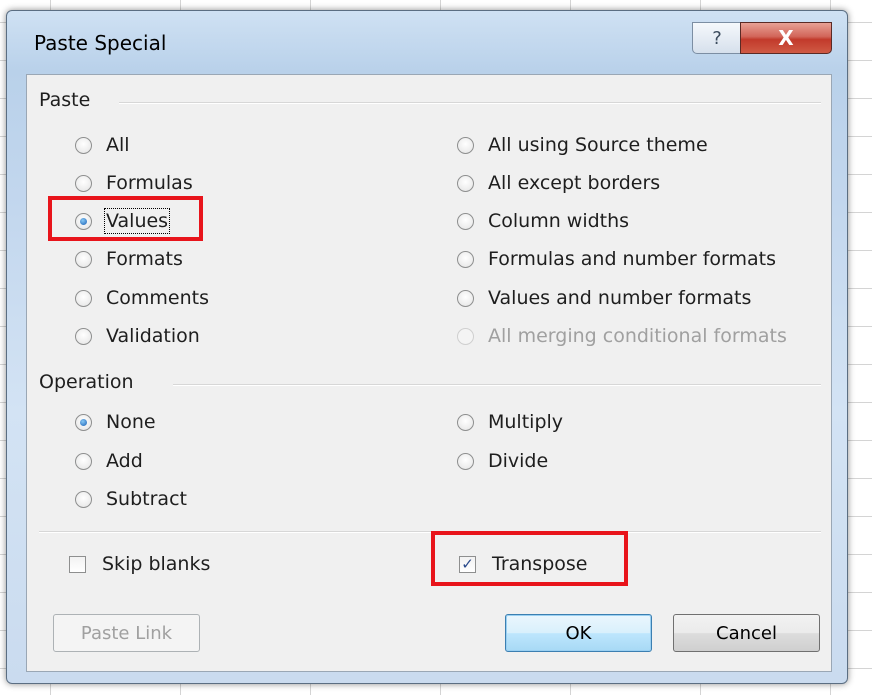  Describe the element at coordinates (124, 461) in the screenshot. I see `operation-option-add-label: Add` at that location.